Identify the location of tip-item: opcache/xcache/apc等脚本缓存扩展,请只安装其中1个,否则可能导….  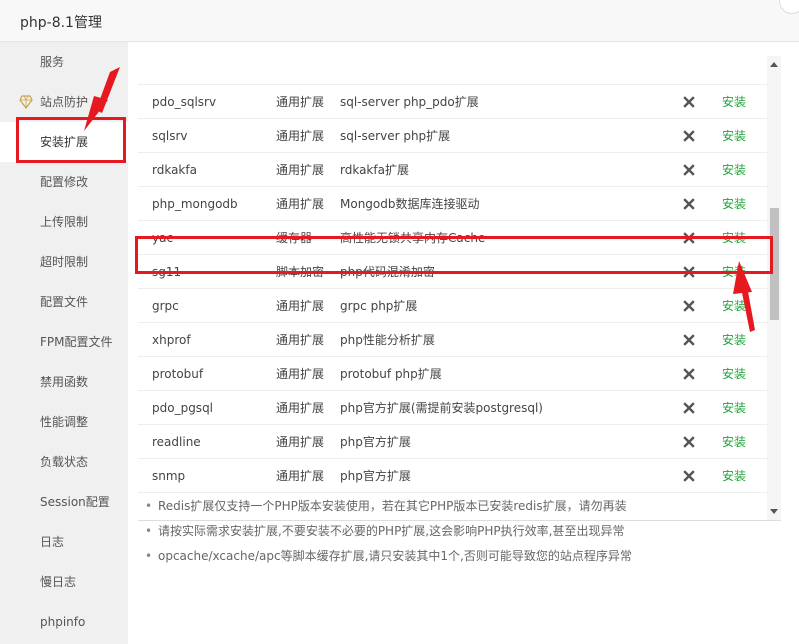
(386, 556).